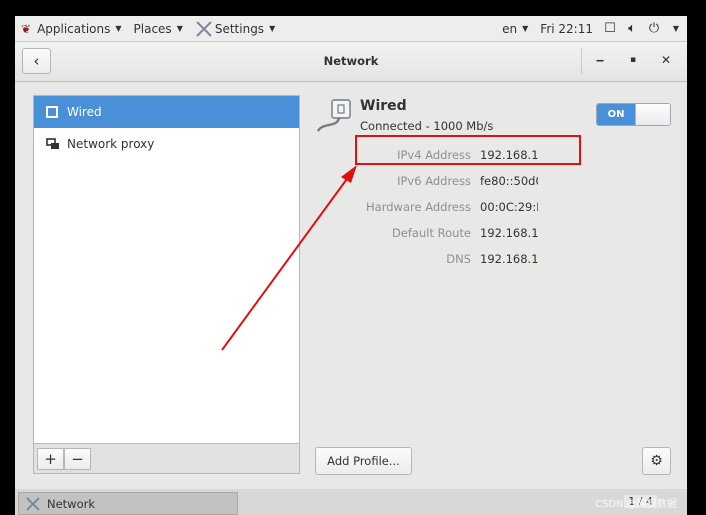 This screenshot has height=515, width=706. What do you see at coordinates (33, 503) in the screenshot?
I see `settings-app-icon` at bounding box center [33, 503].